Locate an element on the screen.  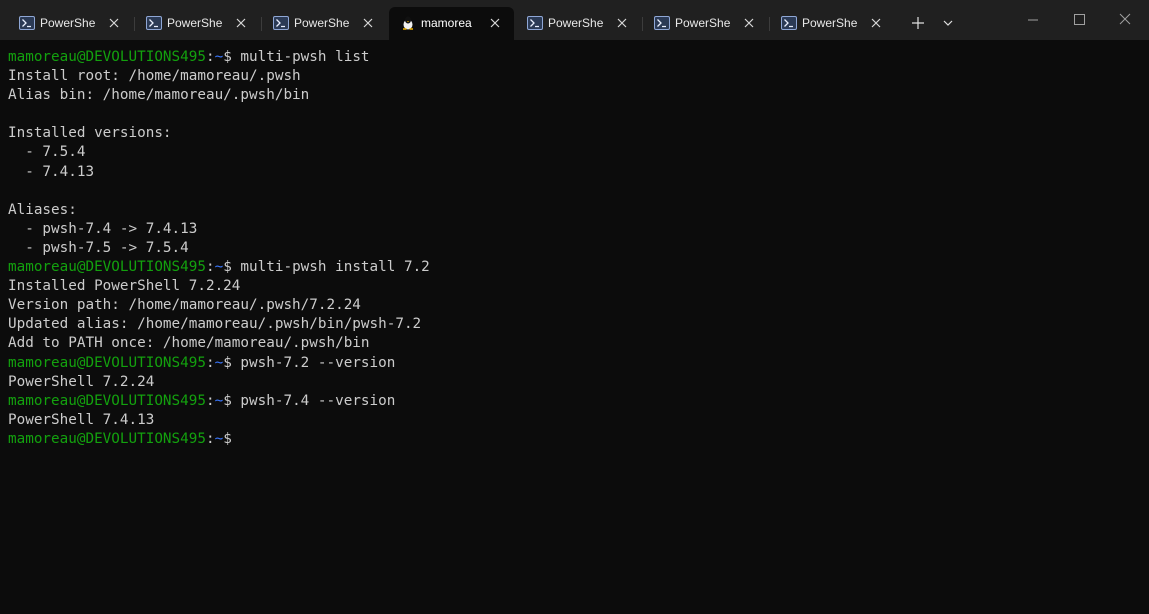
chevron-down-icon is located at coordinates (948, 23).